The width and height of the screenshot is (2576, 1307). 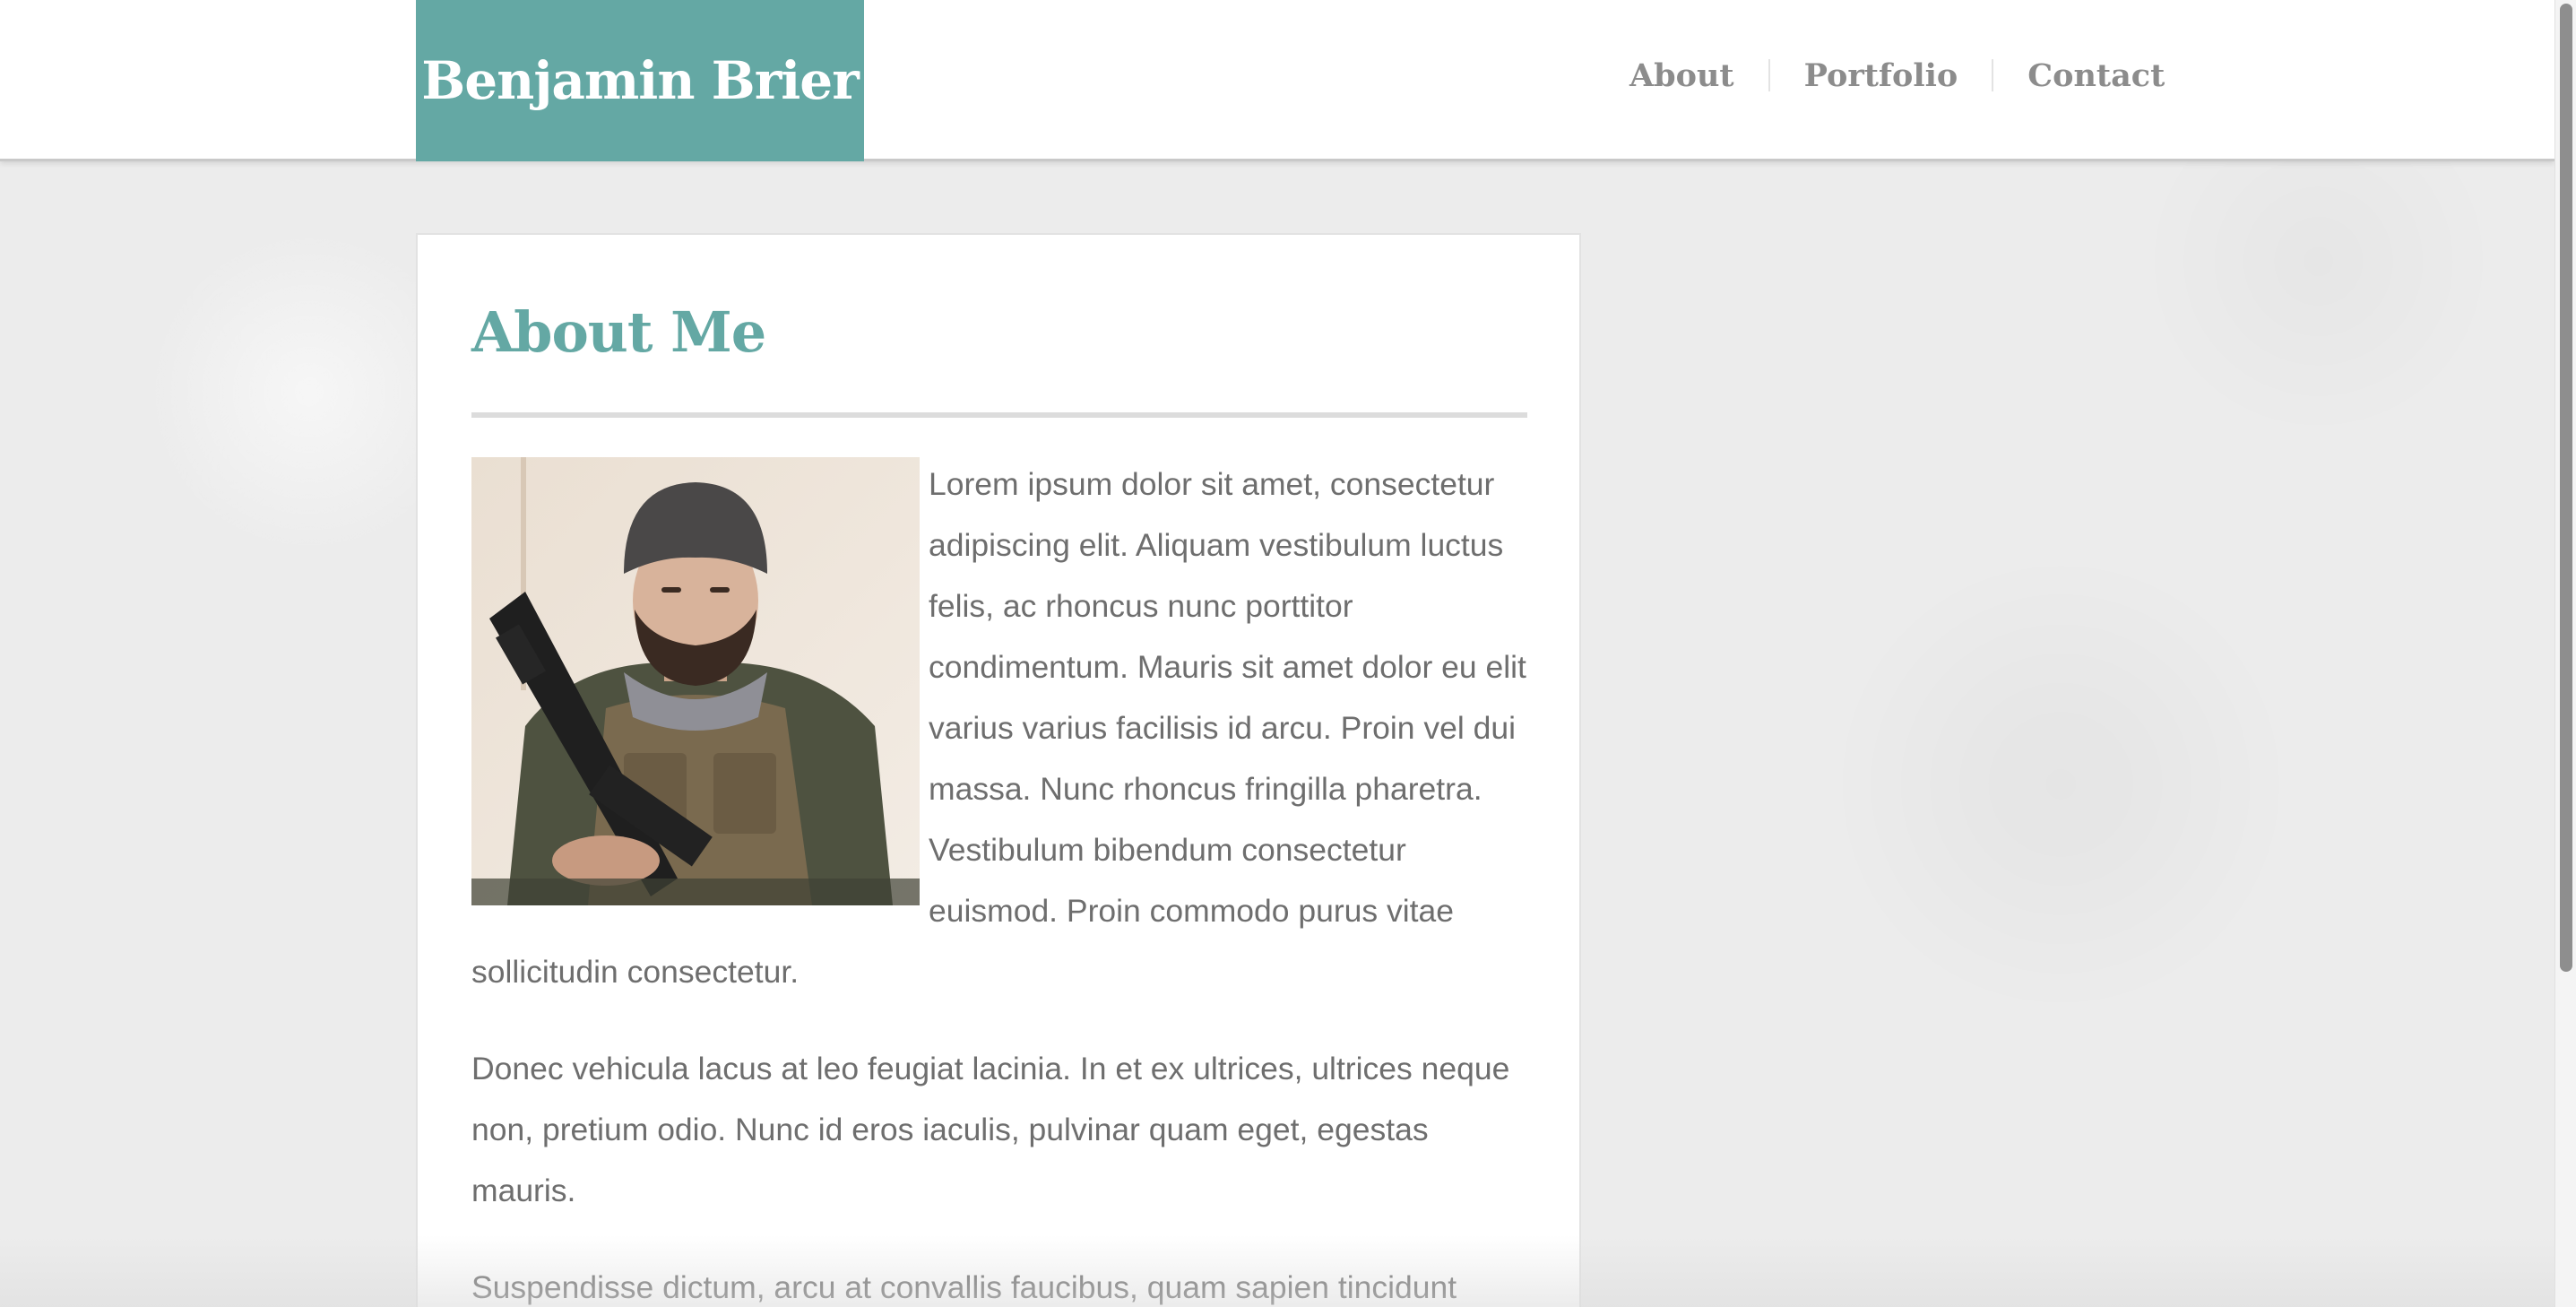 What do you see at coordinates (618, 332) in the screenshot?
I see `page-title: About Me` at bounding box center [618, 332].